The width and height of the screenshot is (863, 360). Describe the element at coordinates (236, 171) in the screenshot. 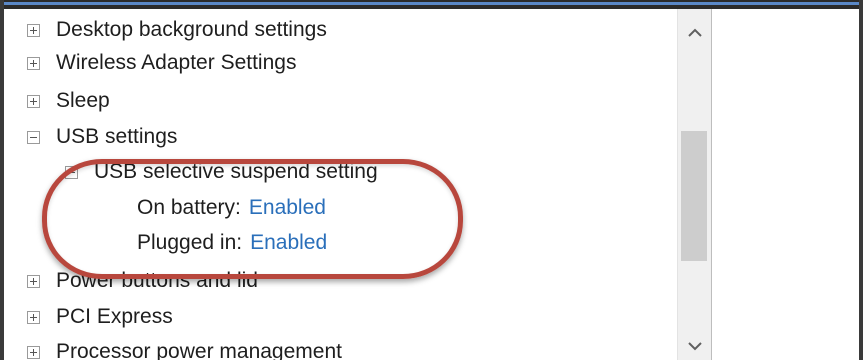

I see `tree-item-label: USB selective suspend setting` at that location.